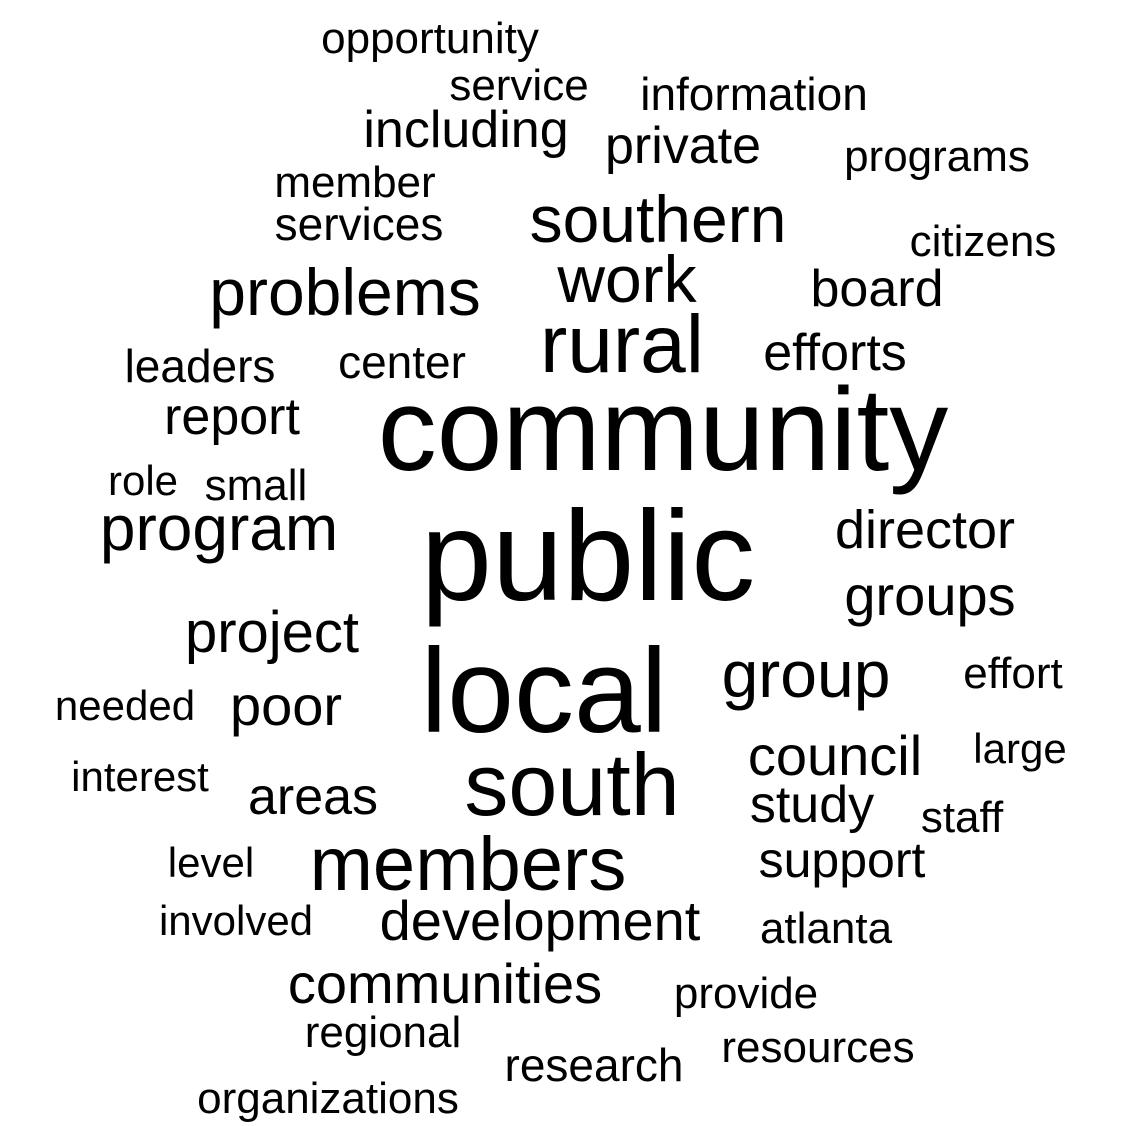  I want to click on word-study: study, so click(812, 805).